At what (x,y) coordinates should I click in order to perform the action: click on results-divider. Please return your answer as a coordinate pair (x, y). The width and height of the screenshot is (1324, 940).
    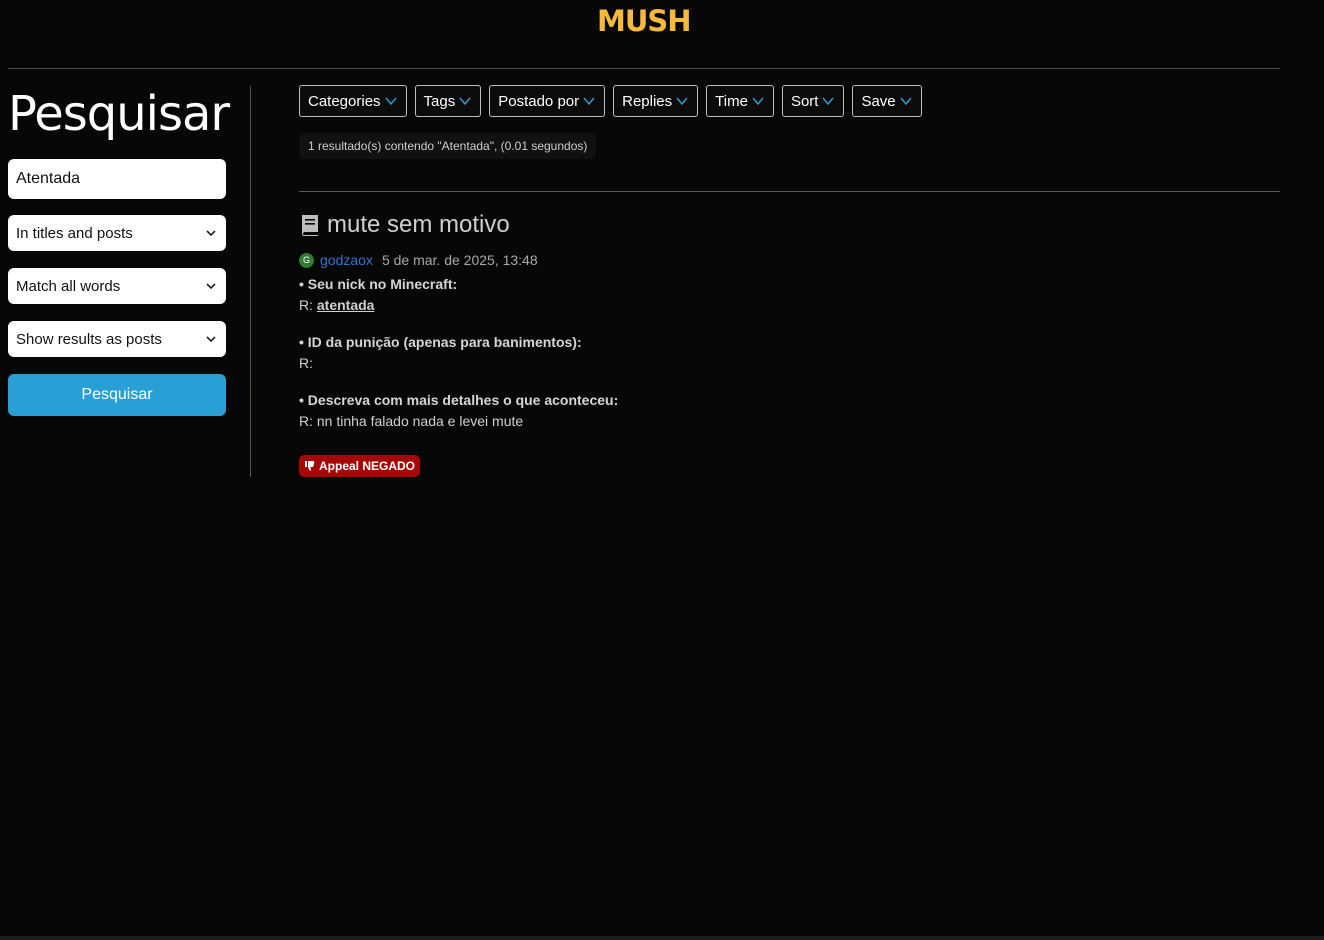
    Looking at the image, I should click on (789, 191).